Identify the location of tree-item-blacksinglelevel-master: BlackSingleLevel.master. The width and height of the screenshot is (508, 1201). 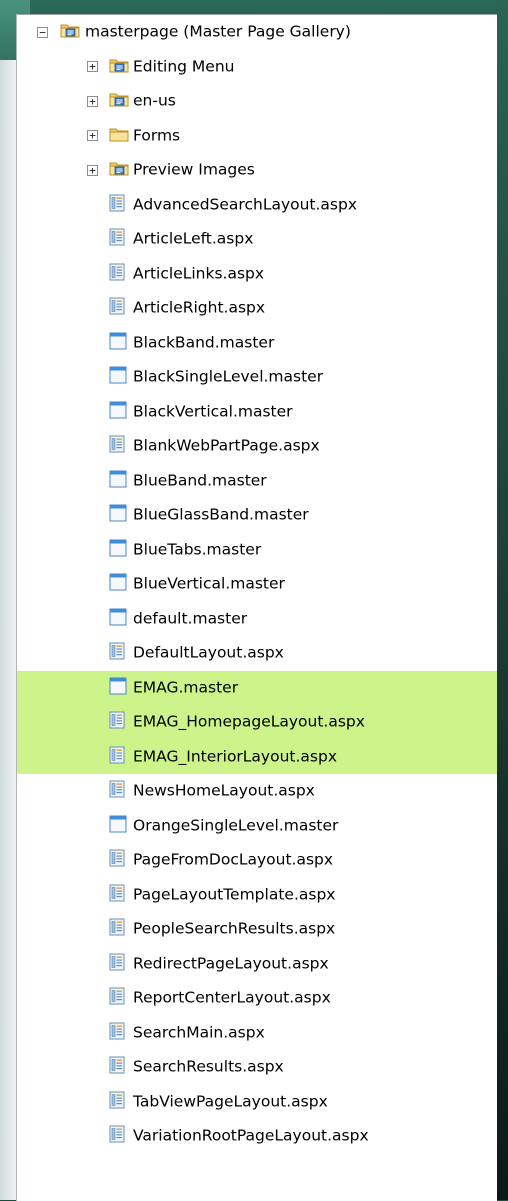
(257, 377).